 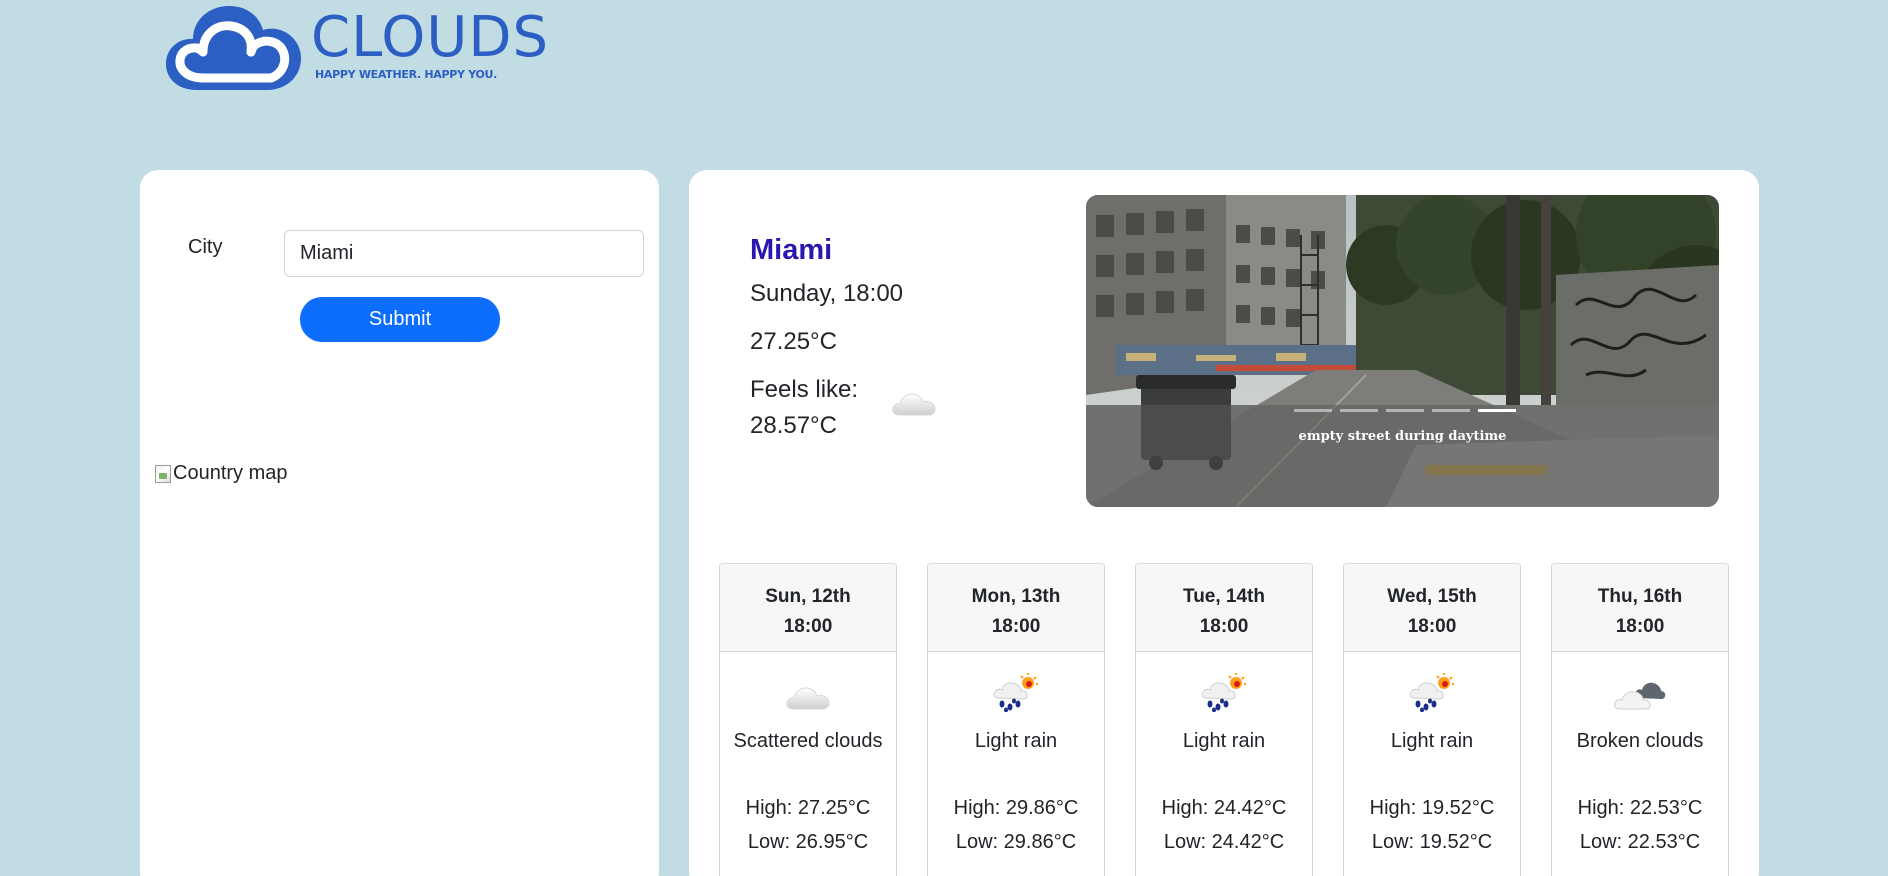 What do you see at coordinates (1402, 351) in the screenshot?
I see `image-carousel: empty street during daytime` at bounding box center [1402, 351].